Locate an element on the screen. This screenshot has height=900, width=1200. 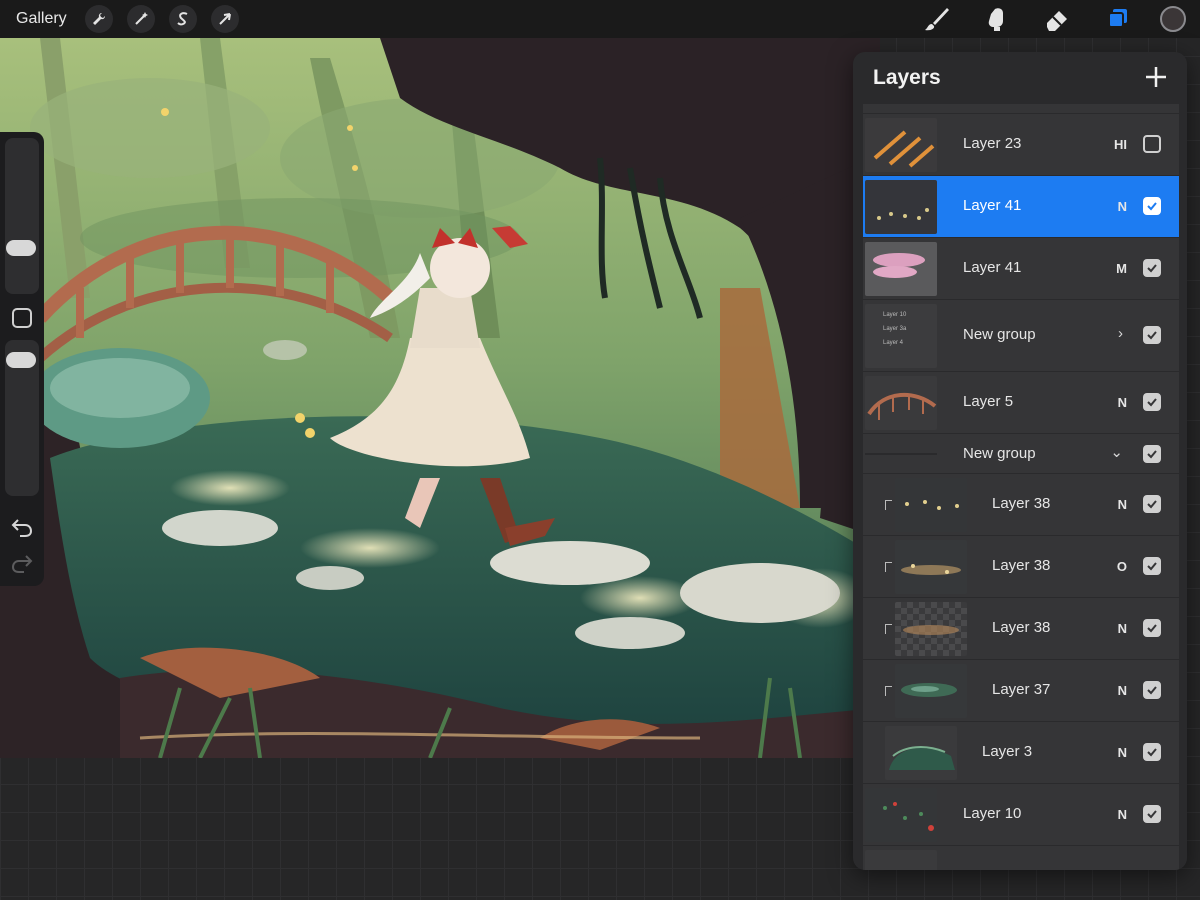
layer-group-row: New group ⌄ is located at coordinates (1021, 454).